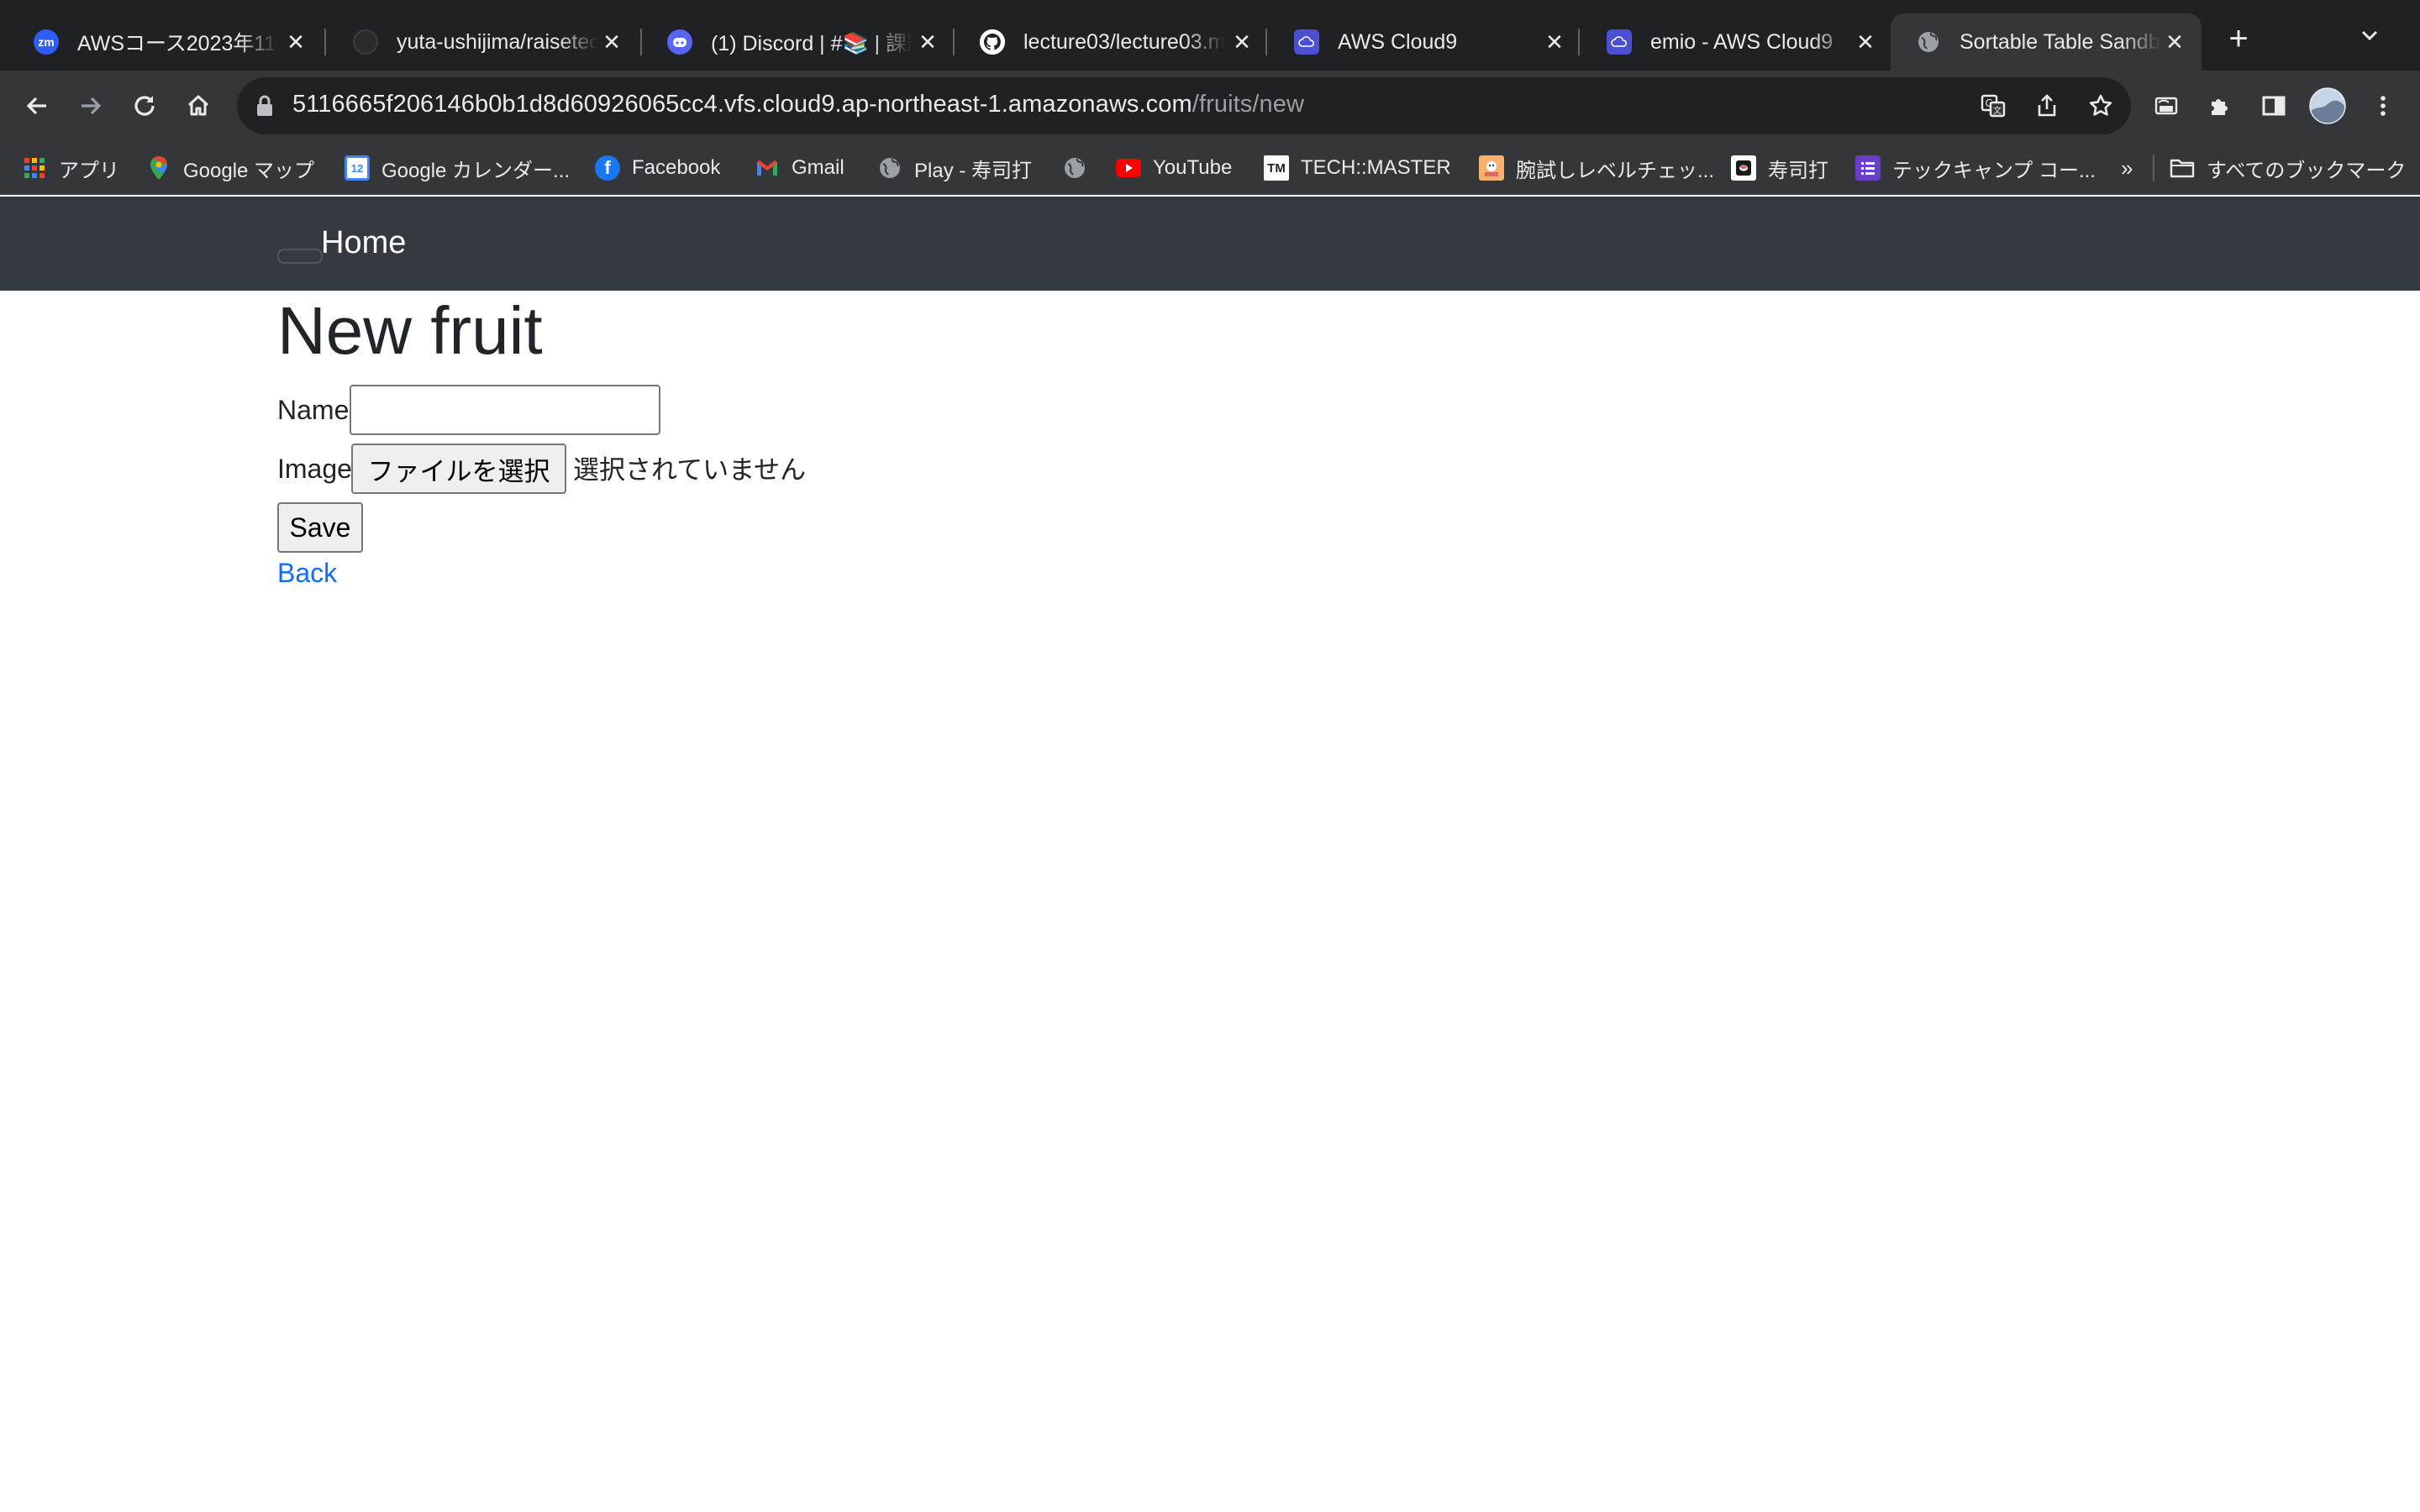 The image size is (2420, 1512). What do you see at coordinates (1798, 170) in the screenshot?
I see `bookmark-label: 寿司打` at bounding box center [1798, 170].